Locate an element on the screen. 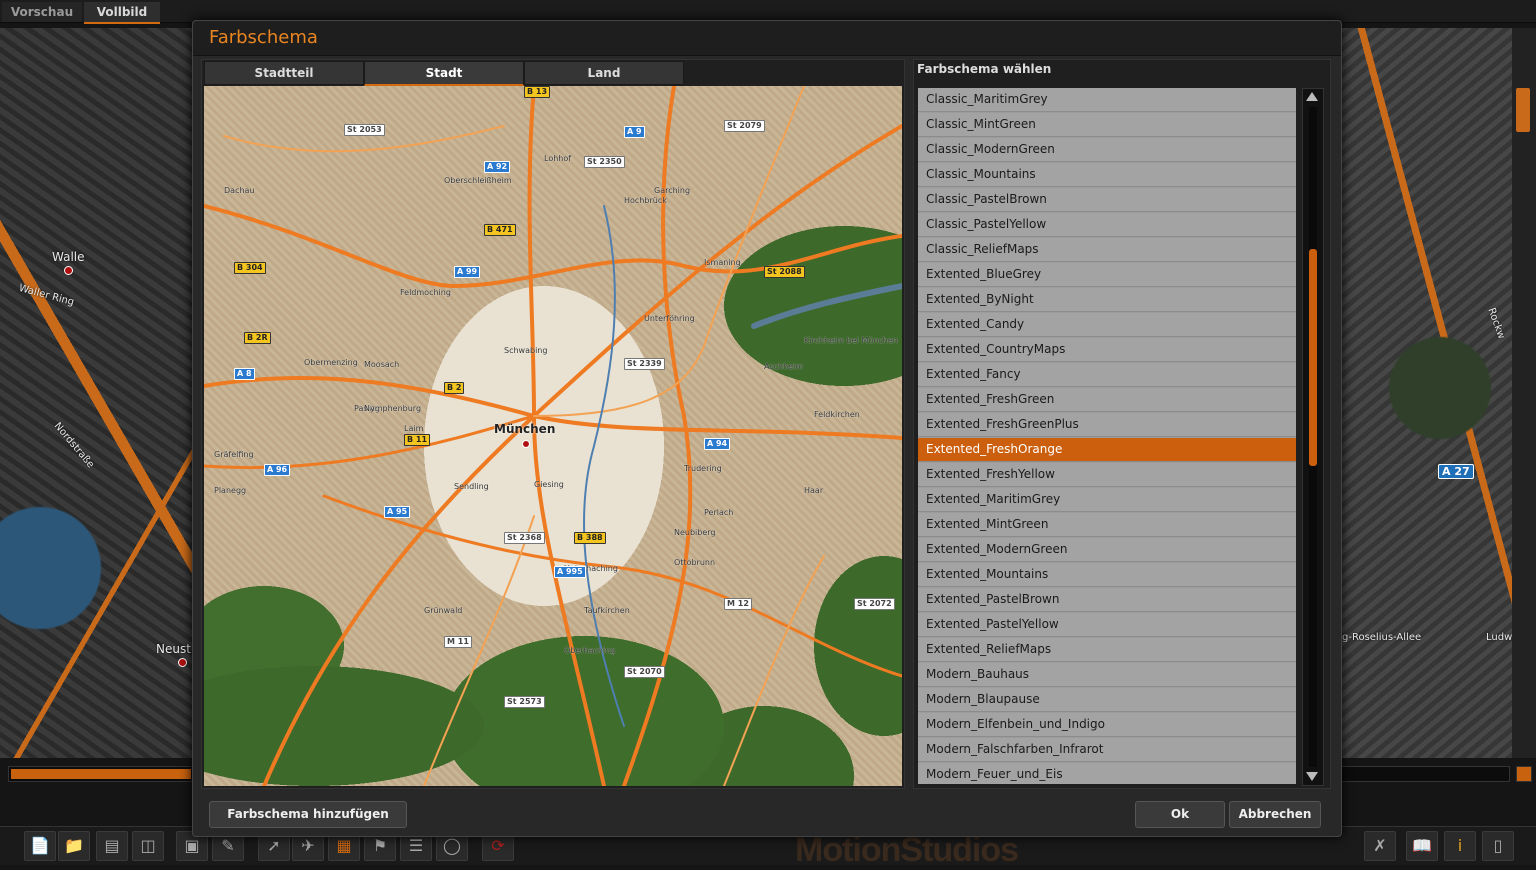 The height and width of the screenshot is (870, 1536). scheme-list-item: Extented_FreshOrange is located at coordinates (1107, 450).